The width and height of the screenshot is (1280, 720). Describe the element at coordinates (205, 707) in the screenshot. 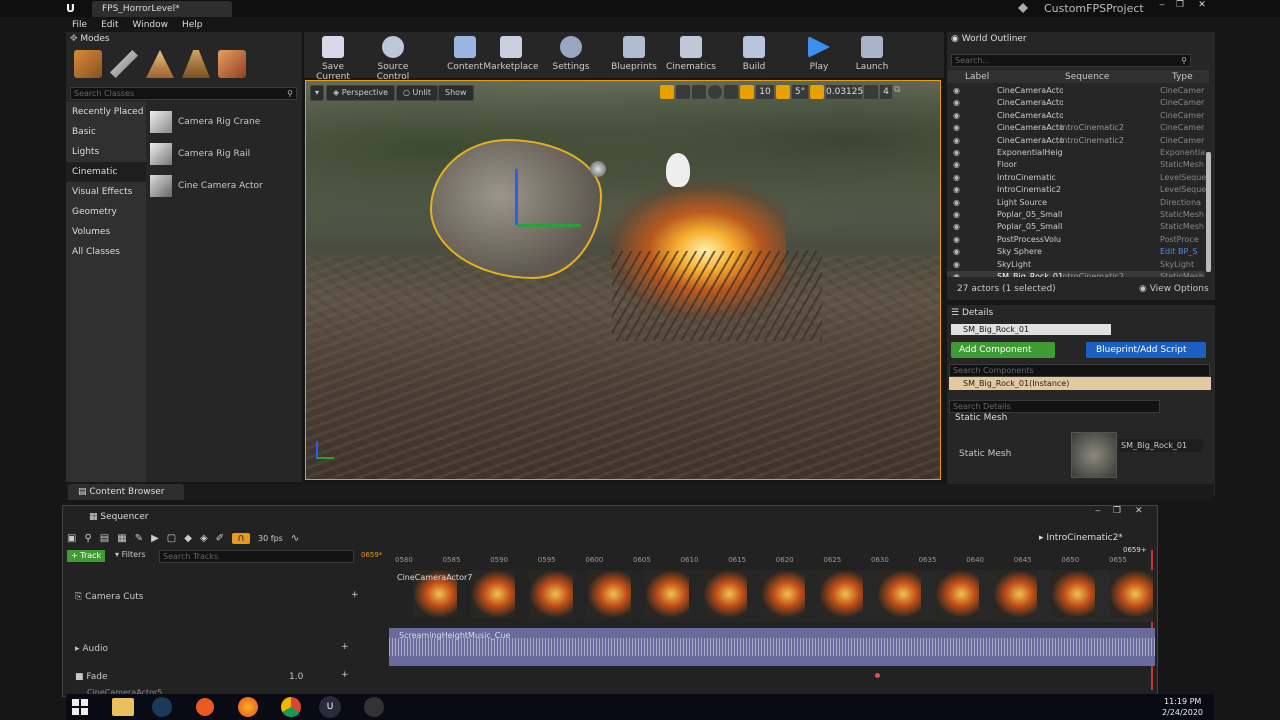

I see `app-icon` at that location.